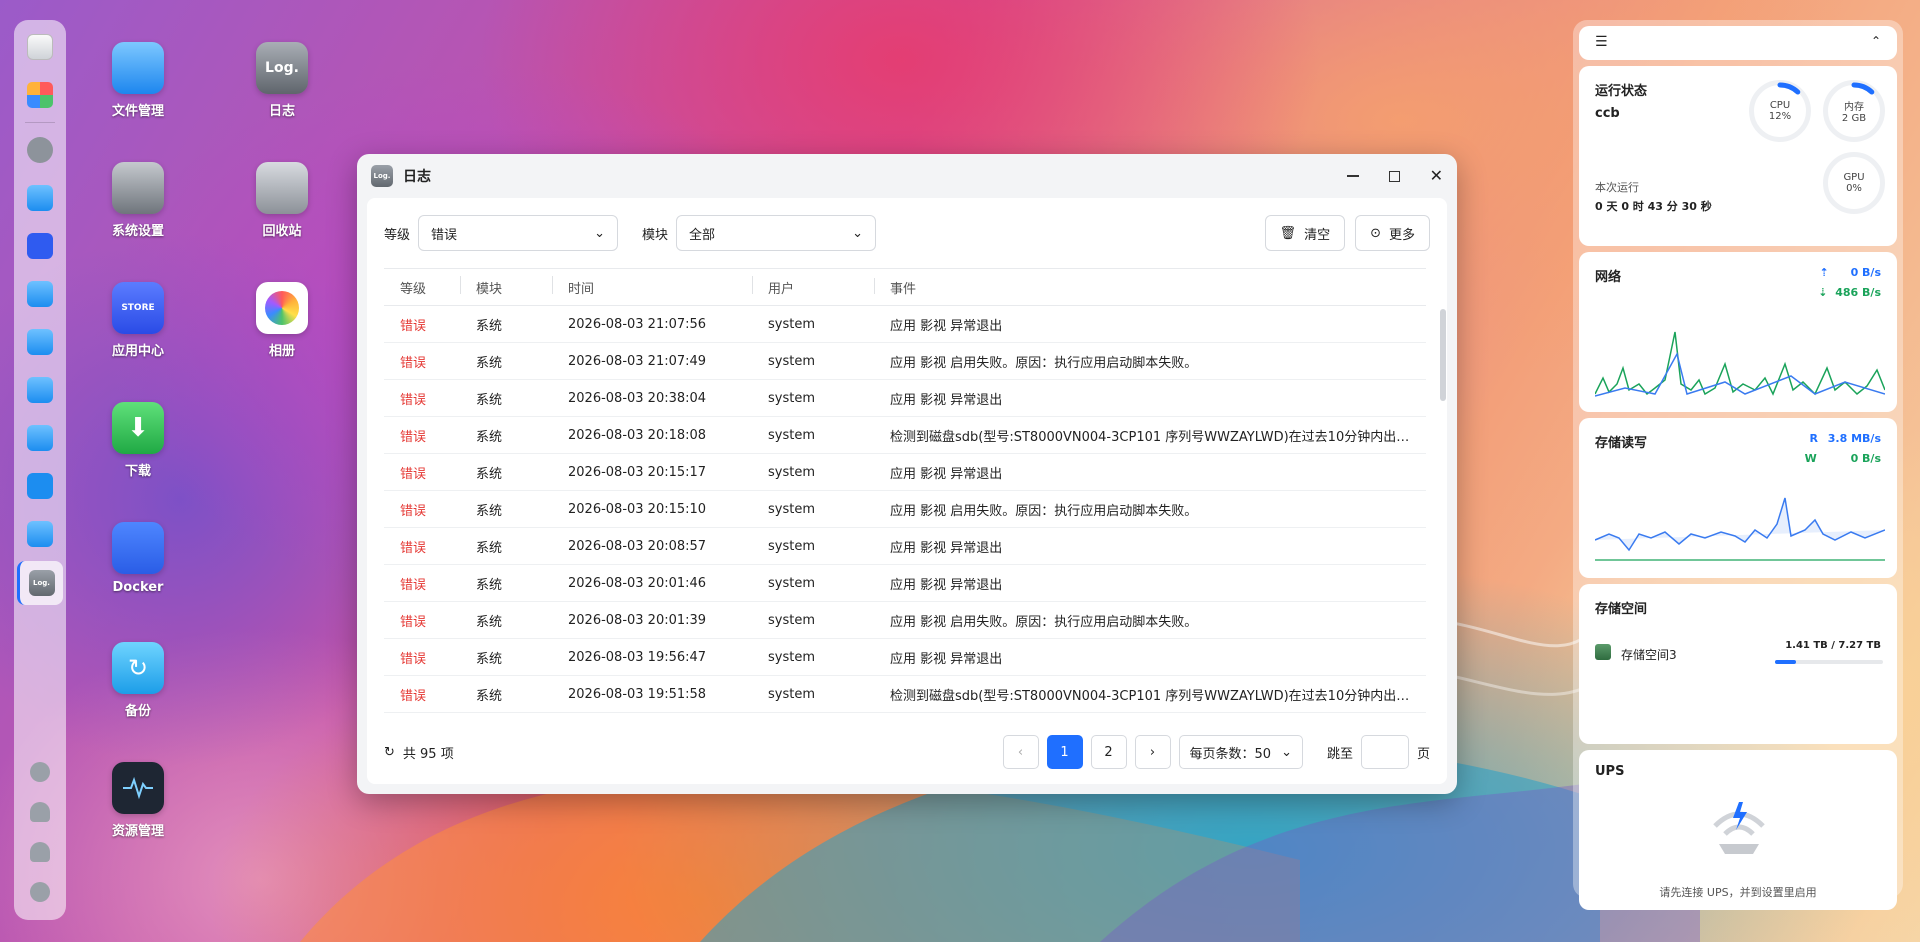 Image resolution: width=1920 pixels, height=942 pixels. Describe the element at coordinates (1738, 830) in the screenshot. I see `ups-widget: UPS 请先连接 UPS，并到设置里启用` at that location.